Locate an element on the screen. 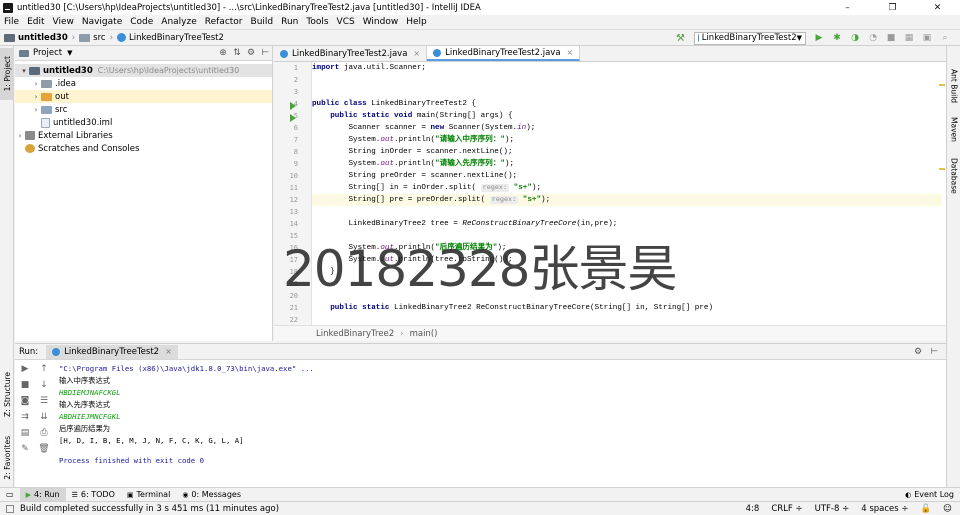 This screenshot has width=960, height=515. breadcrumb-class: LinkedBinaryTreeTest2 is located at coordinates (170, 38).